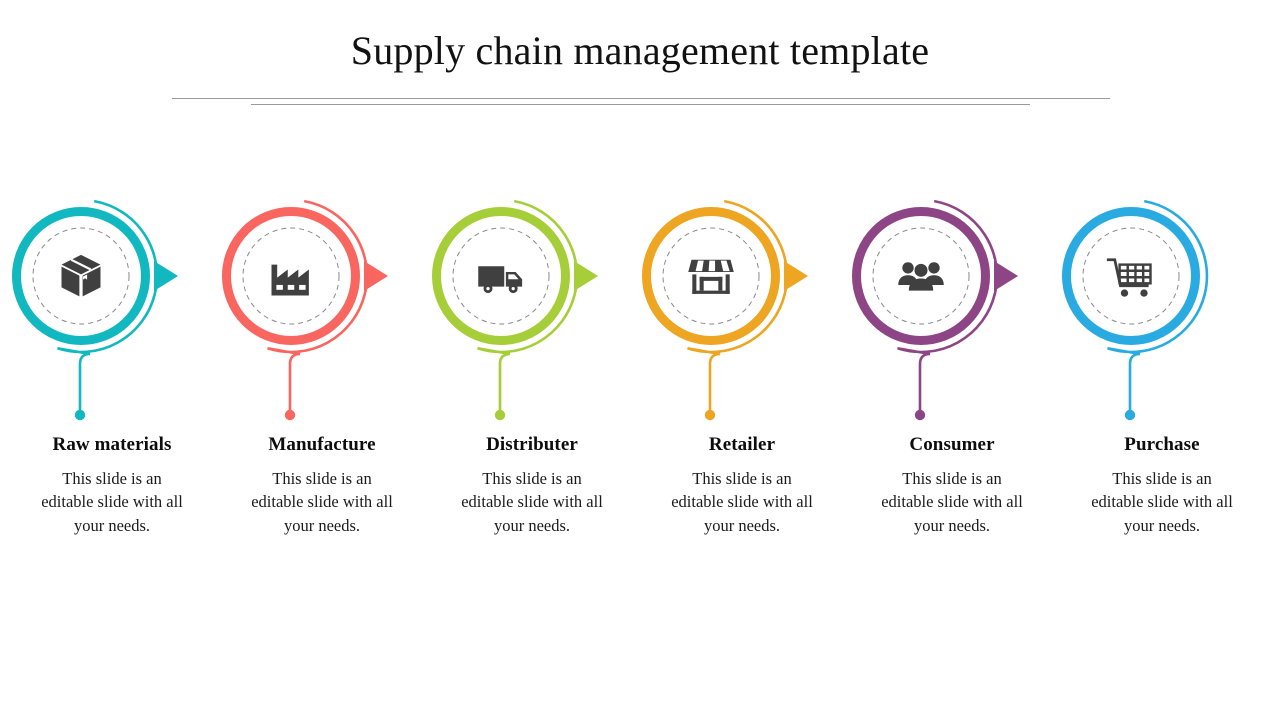 This screenshot has width=1280, height=720. I want to click on page-title: Supply chain management template, so click(640, 50).